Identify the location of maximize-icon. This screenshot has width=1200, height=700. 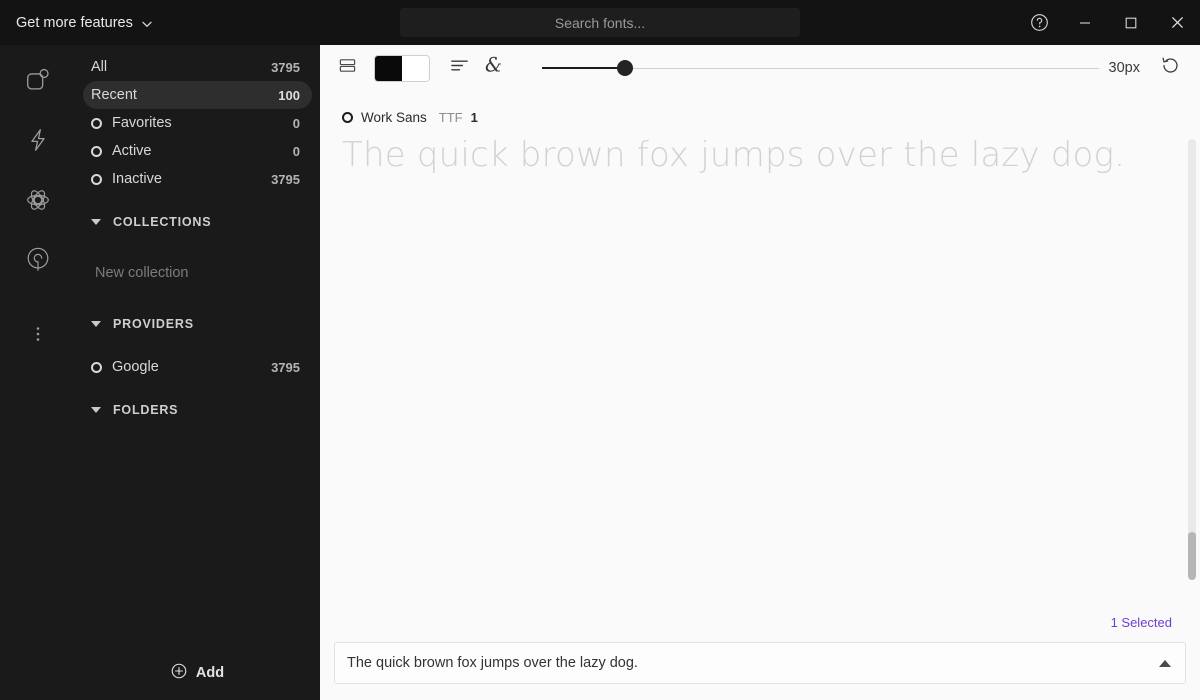
(1131, 23).